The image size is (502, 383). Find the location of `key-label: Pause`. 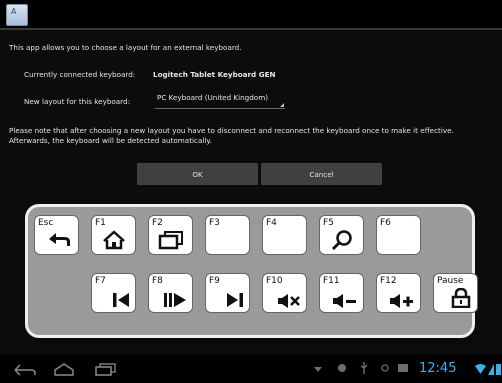

key-label: Pause is located at coordinates (450, 281).